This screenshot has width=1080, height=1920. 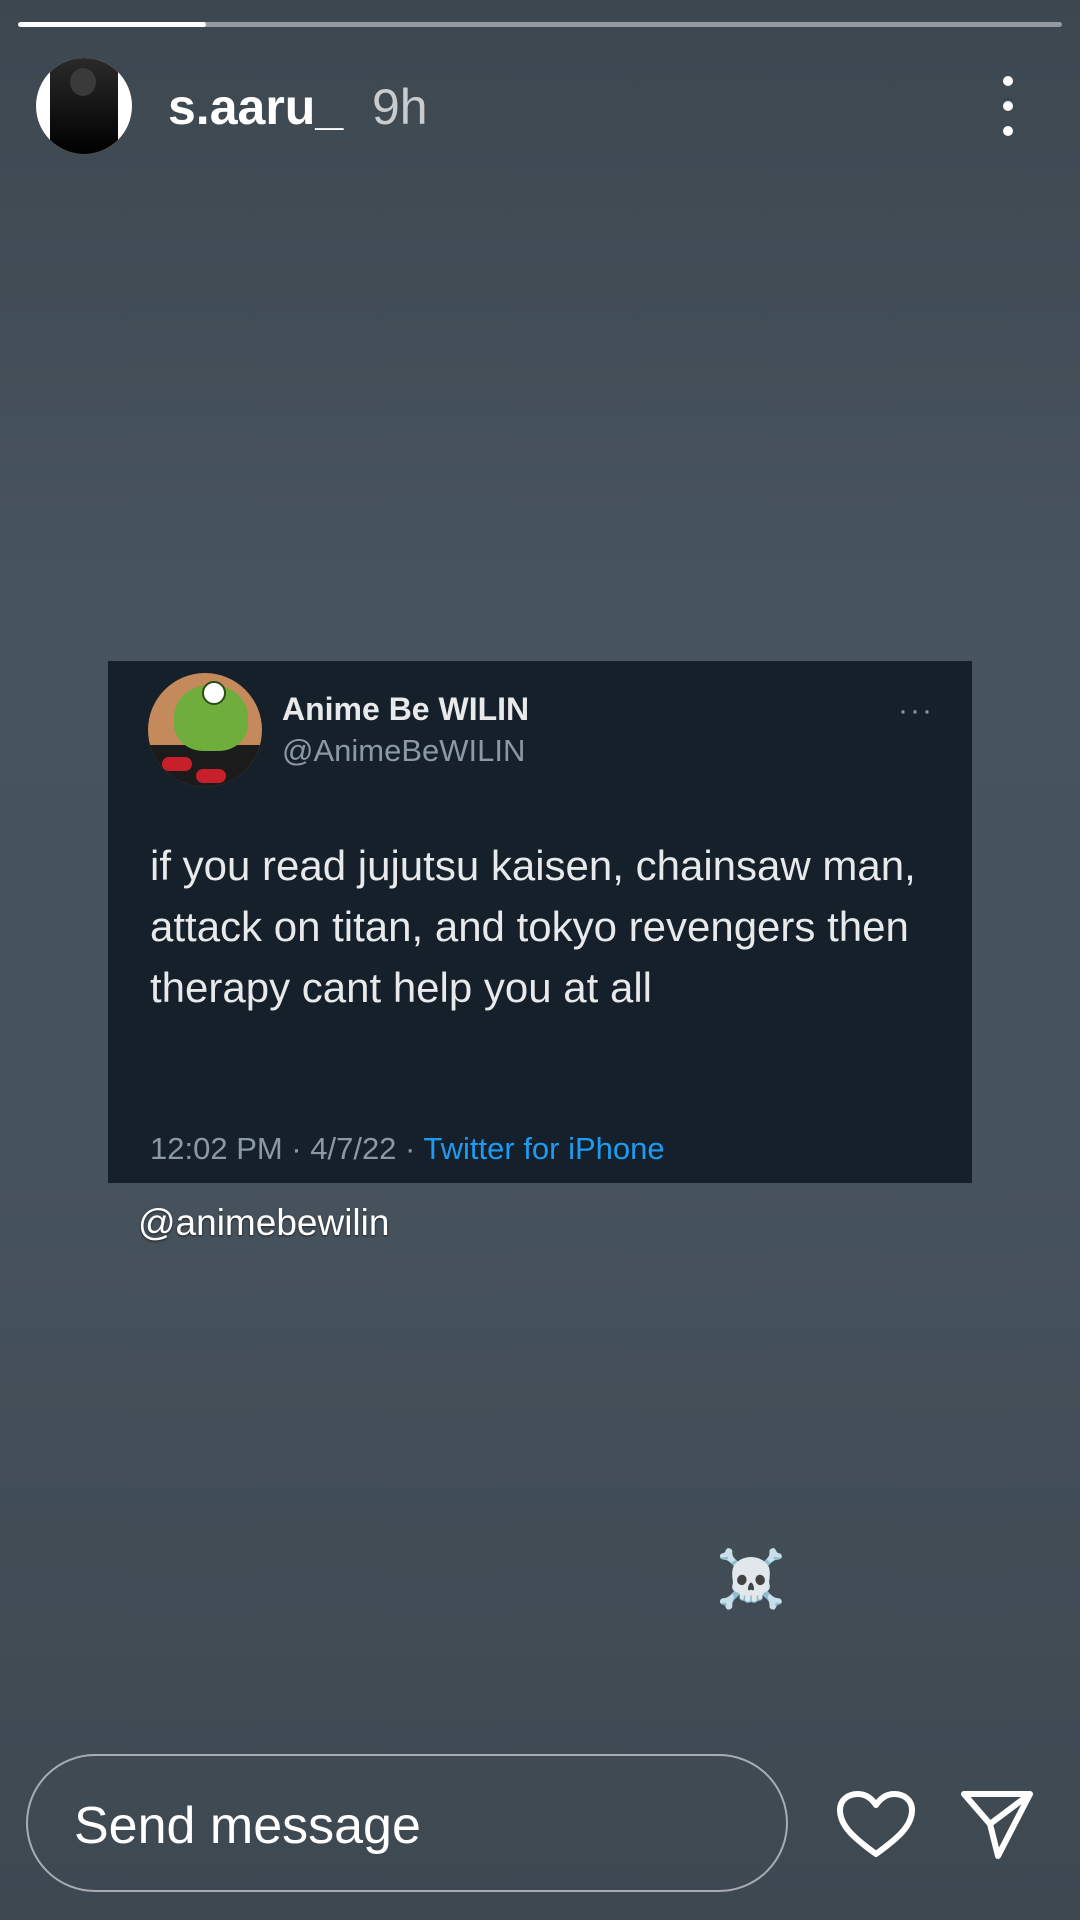 I want to click on tweet-handle: @AnimeBeWILIN, so click(x=404, y=750).